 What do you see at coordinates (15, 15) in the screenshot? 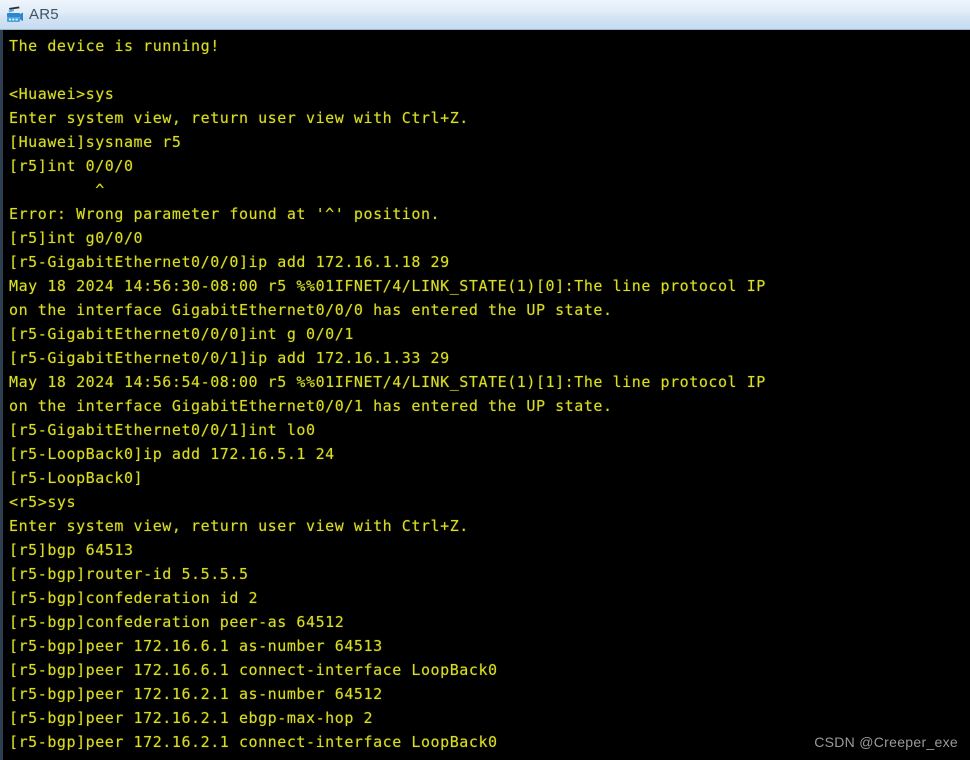
I see `router-device-icon` at bounding box center [15, 15].